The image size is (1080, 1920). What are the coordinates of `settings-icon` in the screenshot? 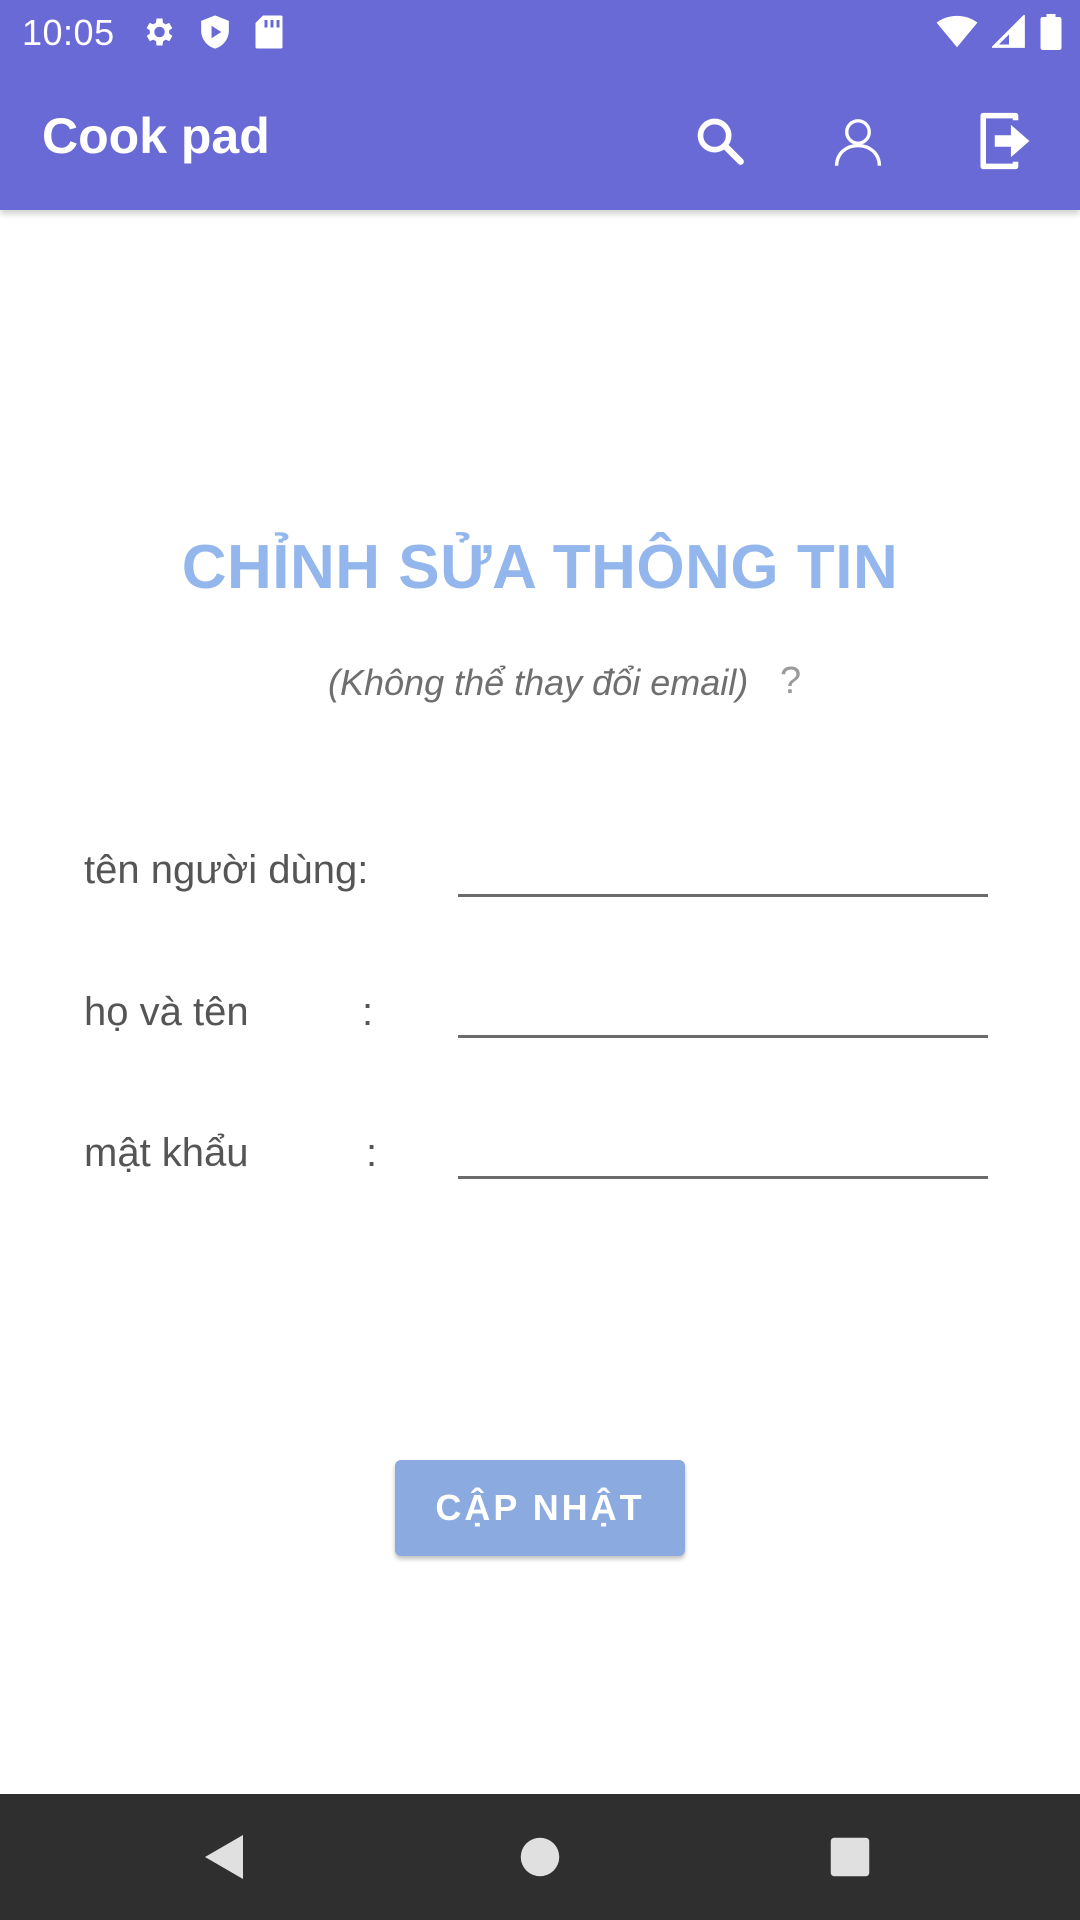 It's located at (159, 32).